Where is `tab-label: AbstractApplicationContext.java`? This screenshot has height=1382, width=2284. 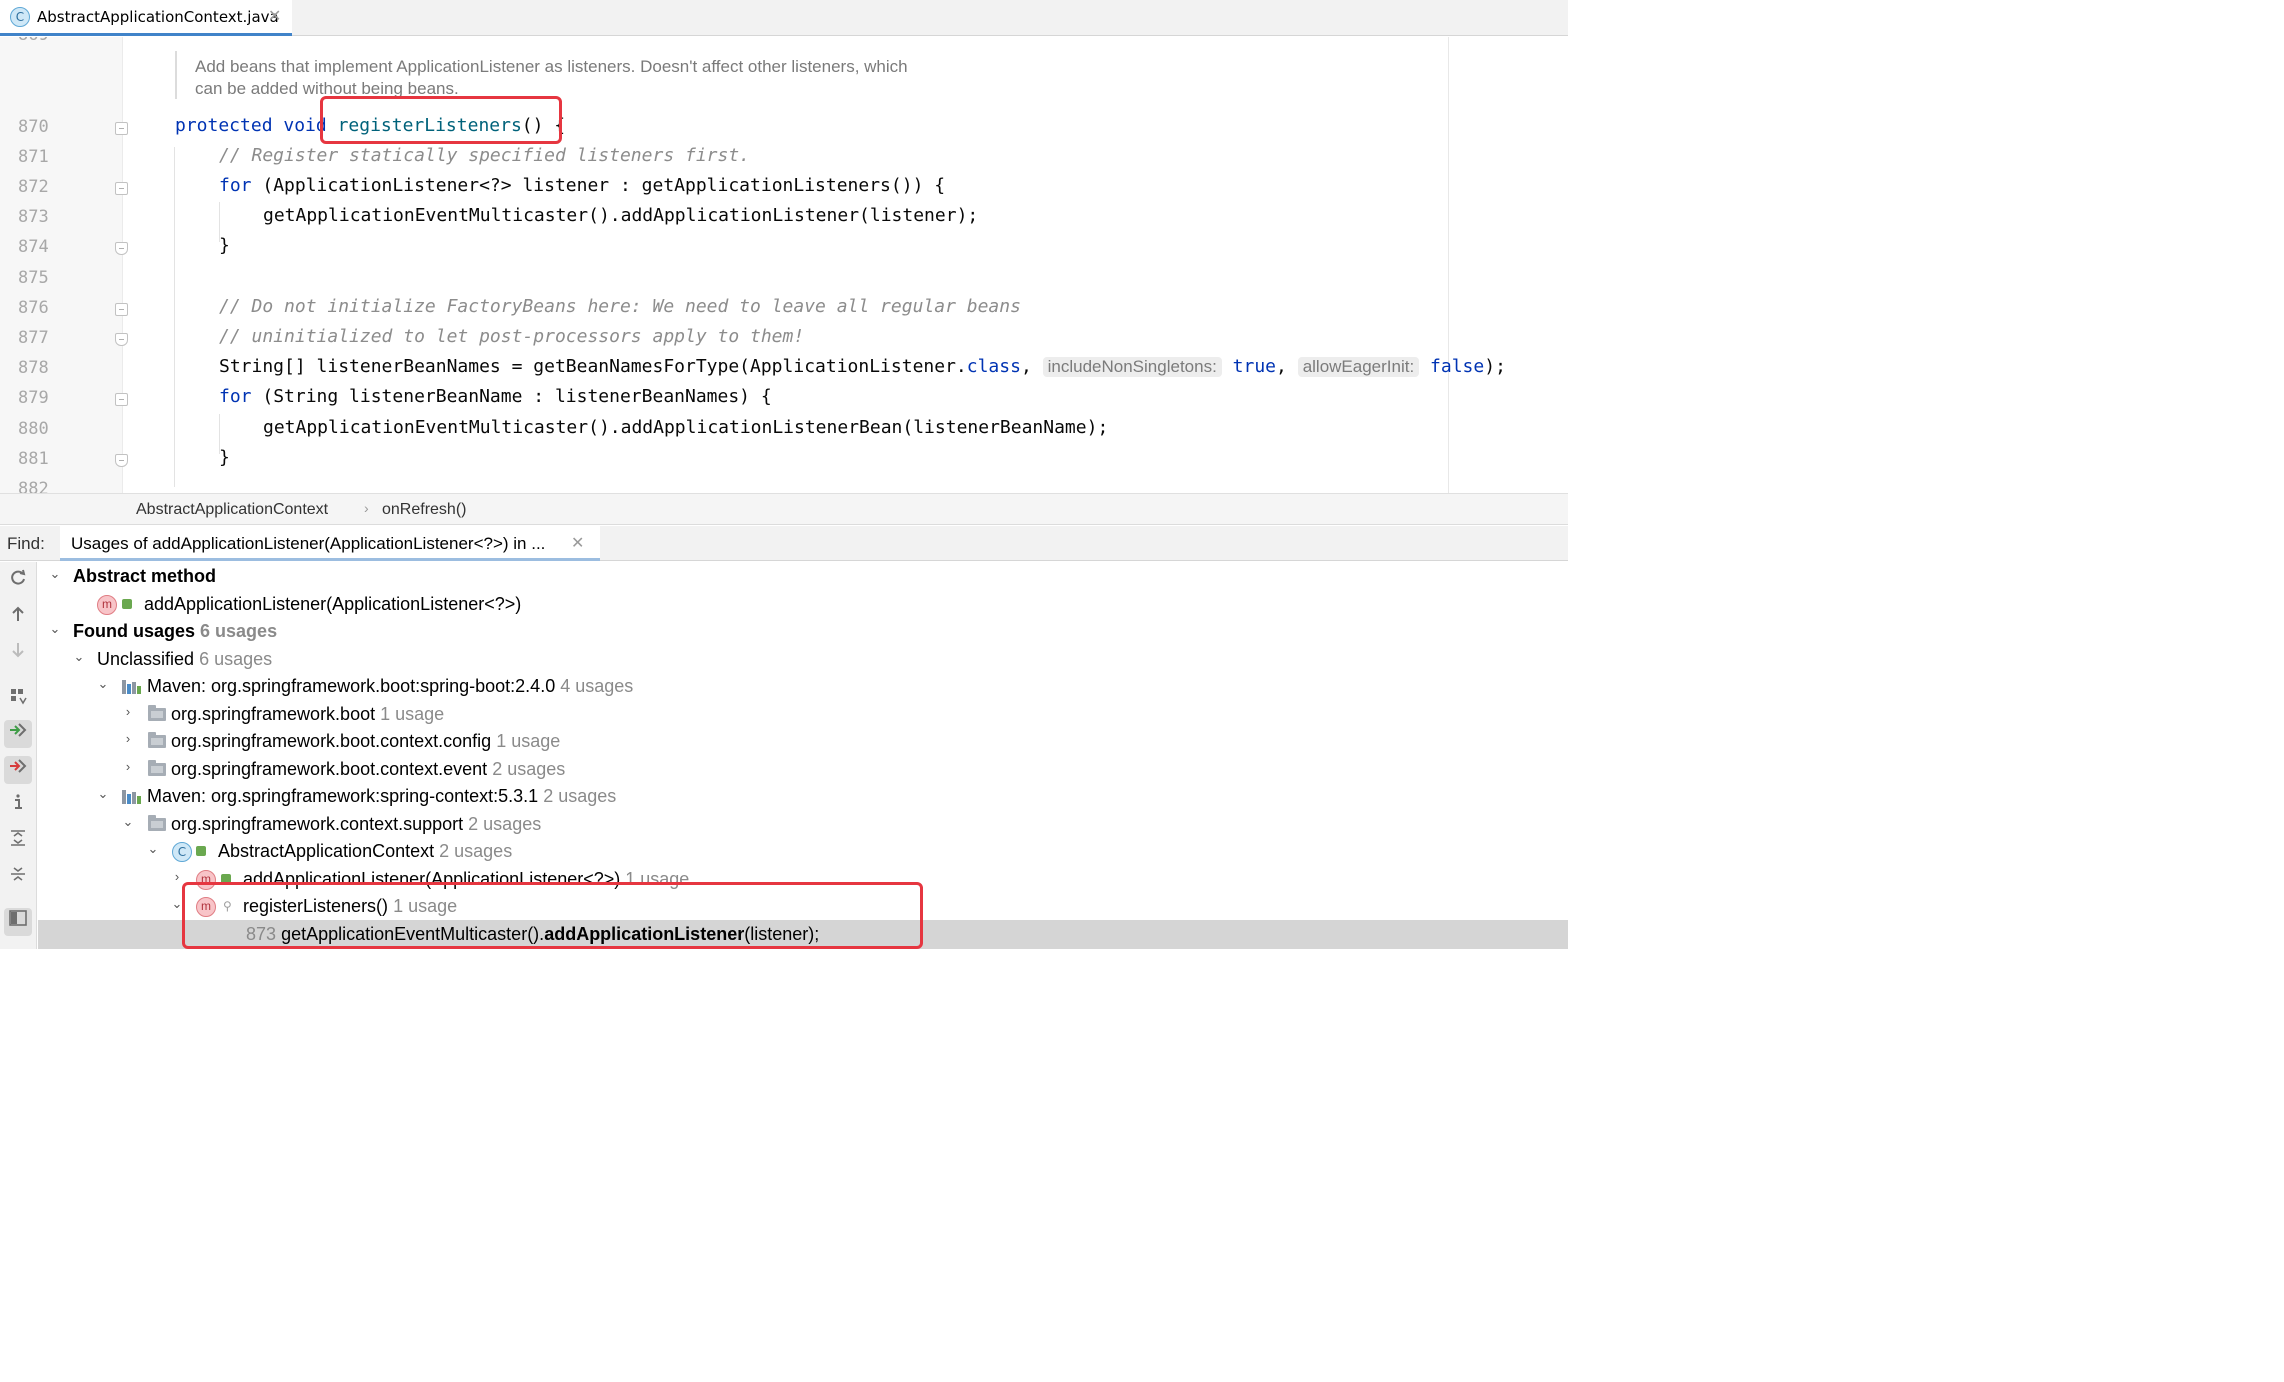 tab-label: AbstractApplicationContext.java is located at coordinates (158, 17).